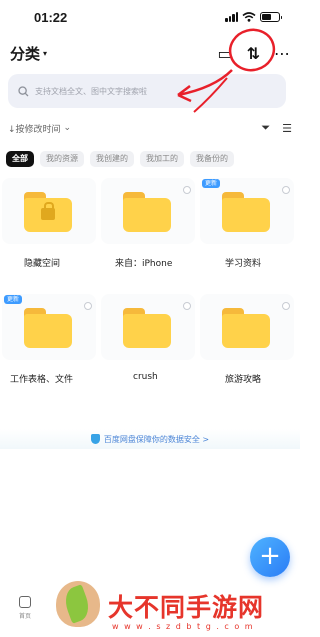 This screenshot has width=320, height=637. I want to click on nav-home-label: 首页, so click(24, 616).